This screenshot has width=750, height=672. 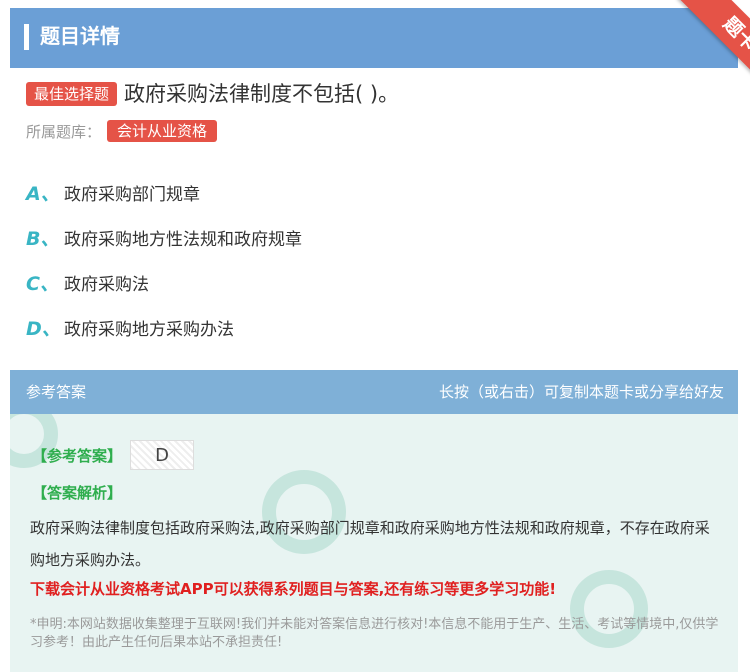 I want to click on answer-label: 【参考答案】, so click(x=77, y=455).